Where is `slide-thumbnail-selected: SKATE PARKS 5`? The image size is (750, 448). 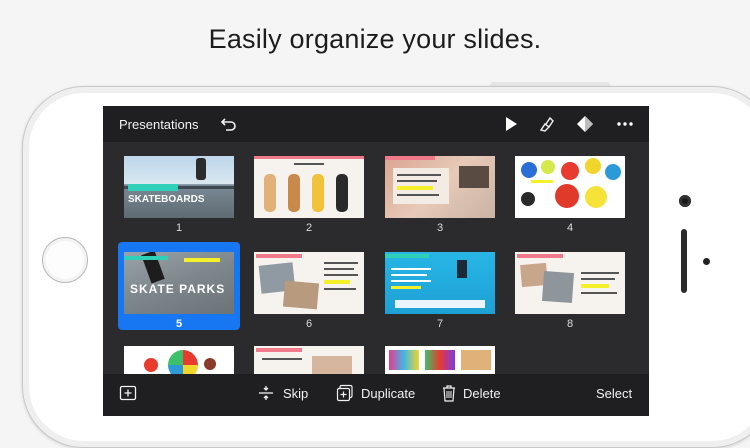
slide-thumbnail-selected: SKATE PARKS 5 is located at coordinates (179, 287).